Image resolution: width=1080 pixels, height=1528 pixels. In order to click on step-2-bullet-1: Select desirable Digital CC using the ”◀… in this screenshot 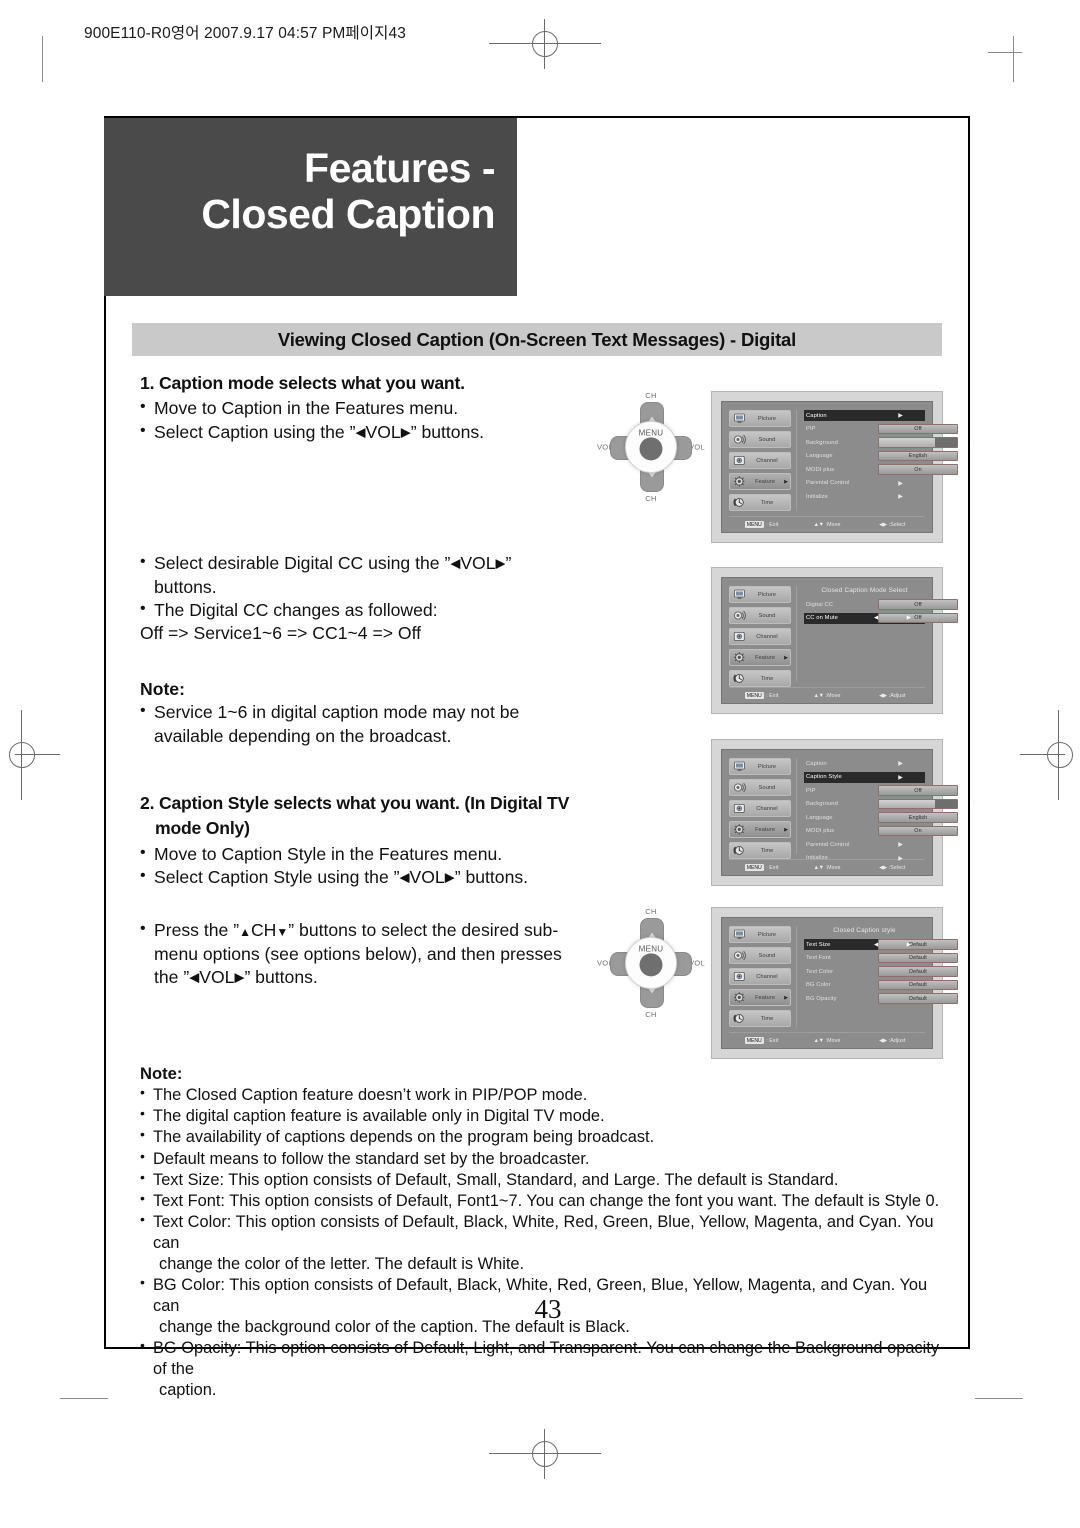, I will do `click(366, 575)`.